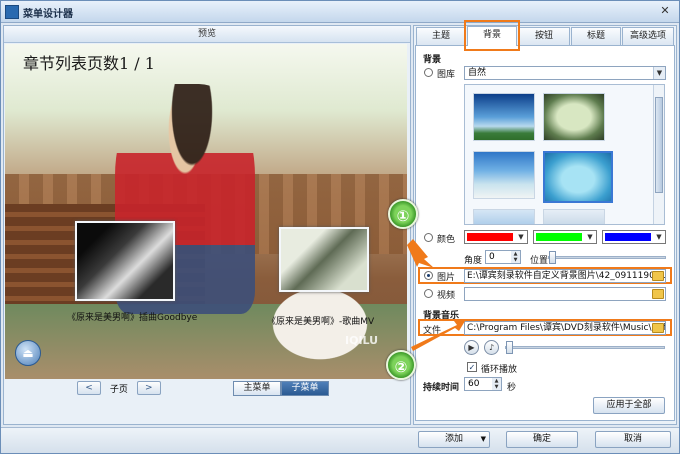 Image resolution: width=680 pixels, height=454 pixels. What do you see at coordinates (257, 388) in the screenshot?
I see `main-menu-tab: 主菜单` at bounding box center [257, 388].